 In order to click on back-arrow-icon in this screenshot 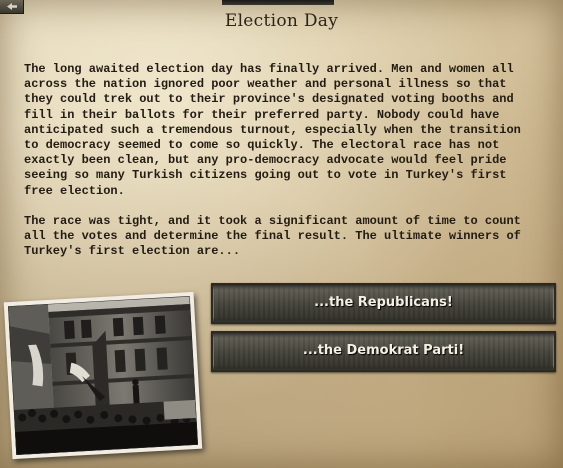, I will do `click(12, 6)`.